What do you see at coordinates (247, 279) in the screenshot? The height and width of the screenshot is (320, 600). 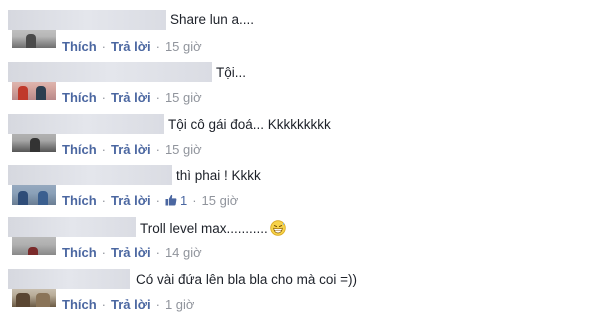 I see `comment-text: Có vài đứa lên bla bla cho mà coi =))` at bounding box center [247, 279].